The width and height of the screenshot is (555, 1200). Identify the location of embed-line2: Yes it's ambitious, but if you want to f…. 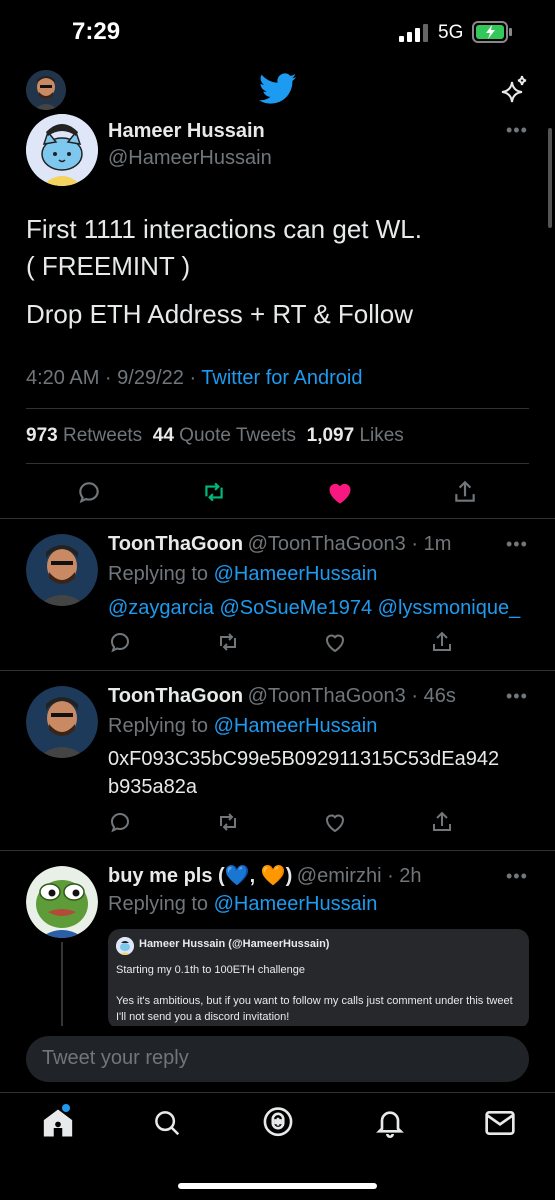
(314, 1001).